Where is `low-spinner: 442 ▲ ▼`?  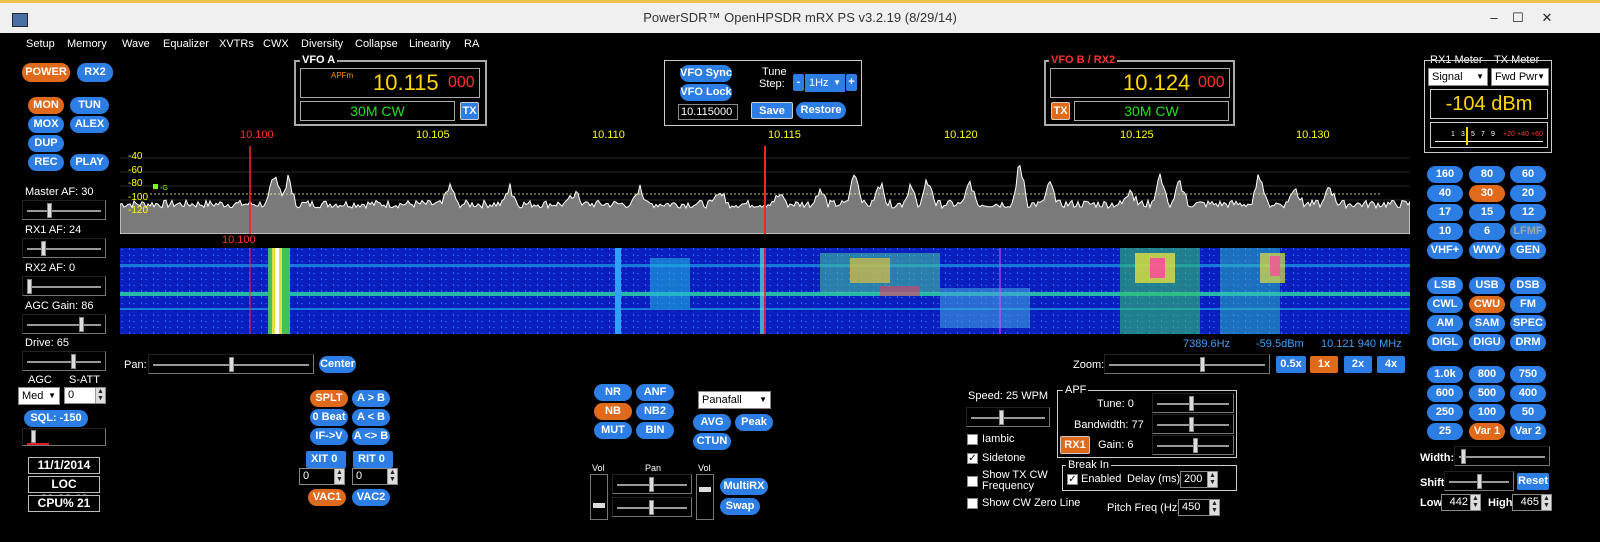 low-spinner: 442 ▲ ▼ is located at coordinates (1461, 502).